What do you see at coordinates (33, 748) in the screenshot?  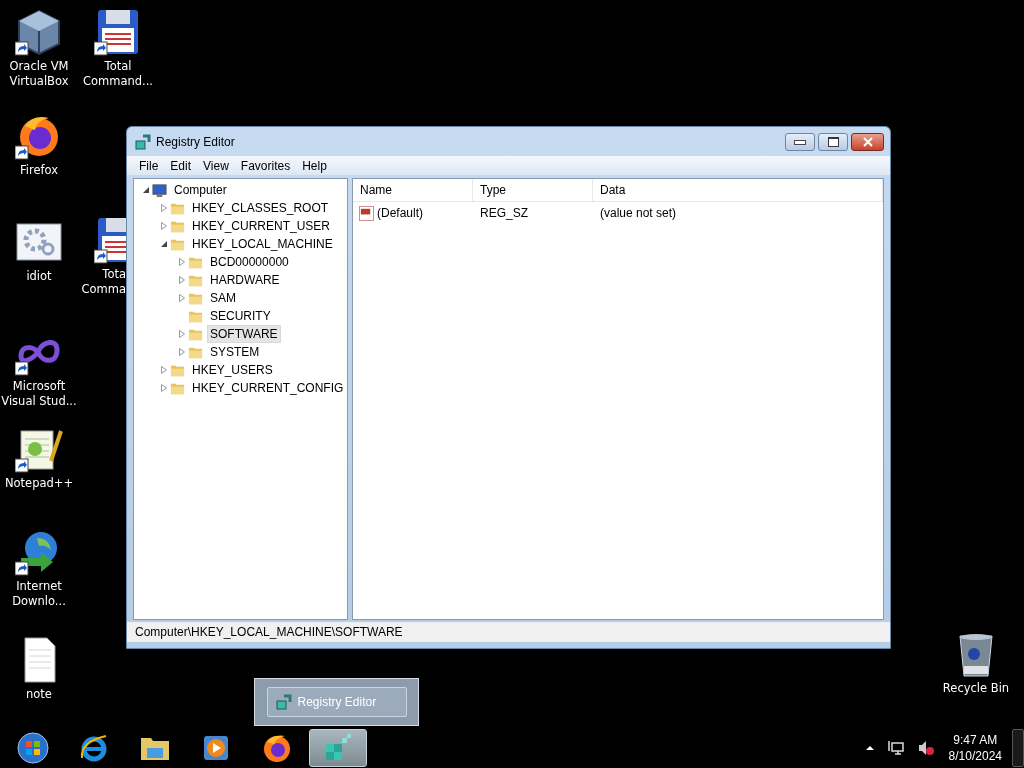 I see `start-orb-icon` at bounding box center [33, 748].